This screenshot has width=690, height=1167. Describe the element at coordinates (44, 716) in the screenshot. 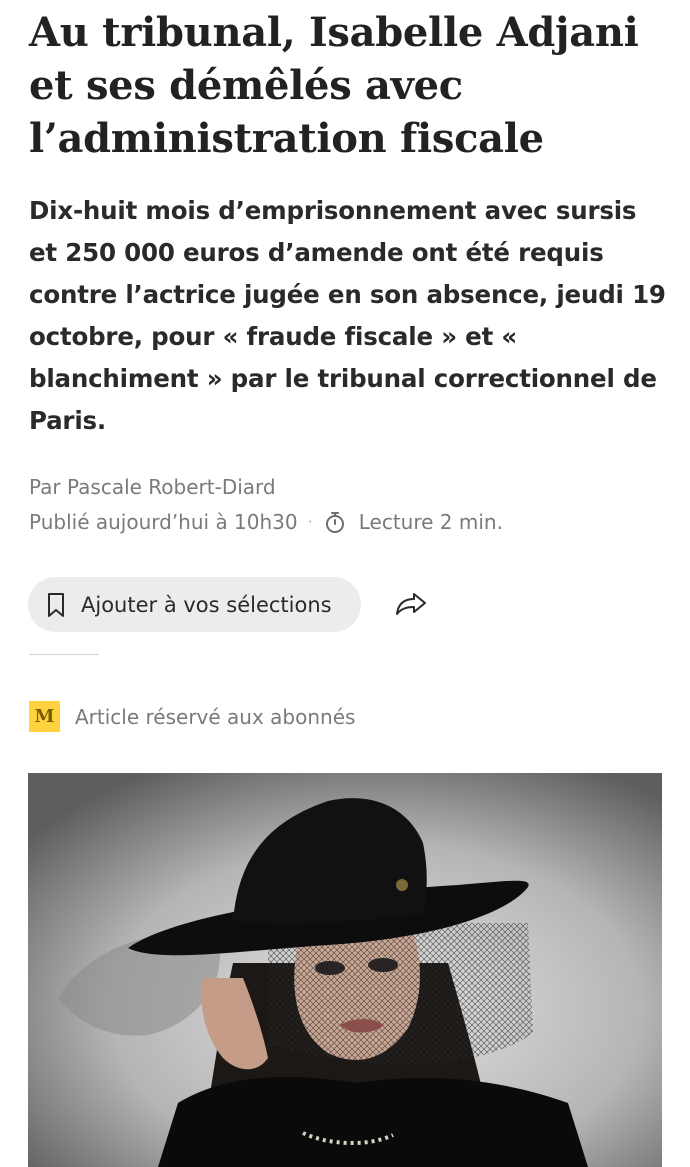

I see `le-monde-logo-icon: M` at that location.